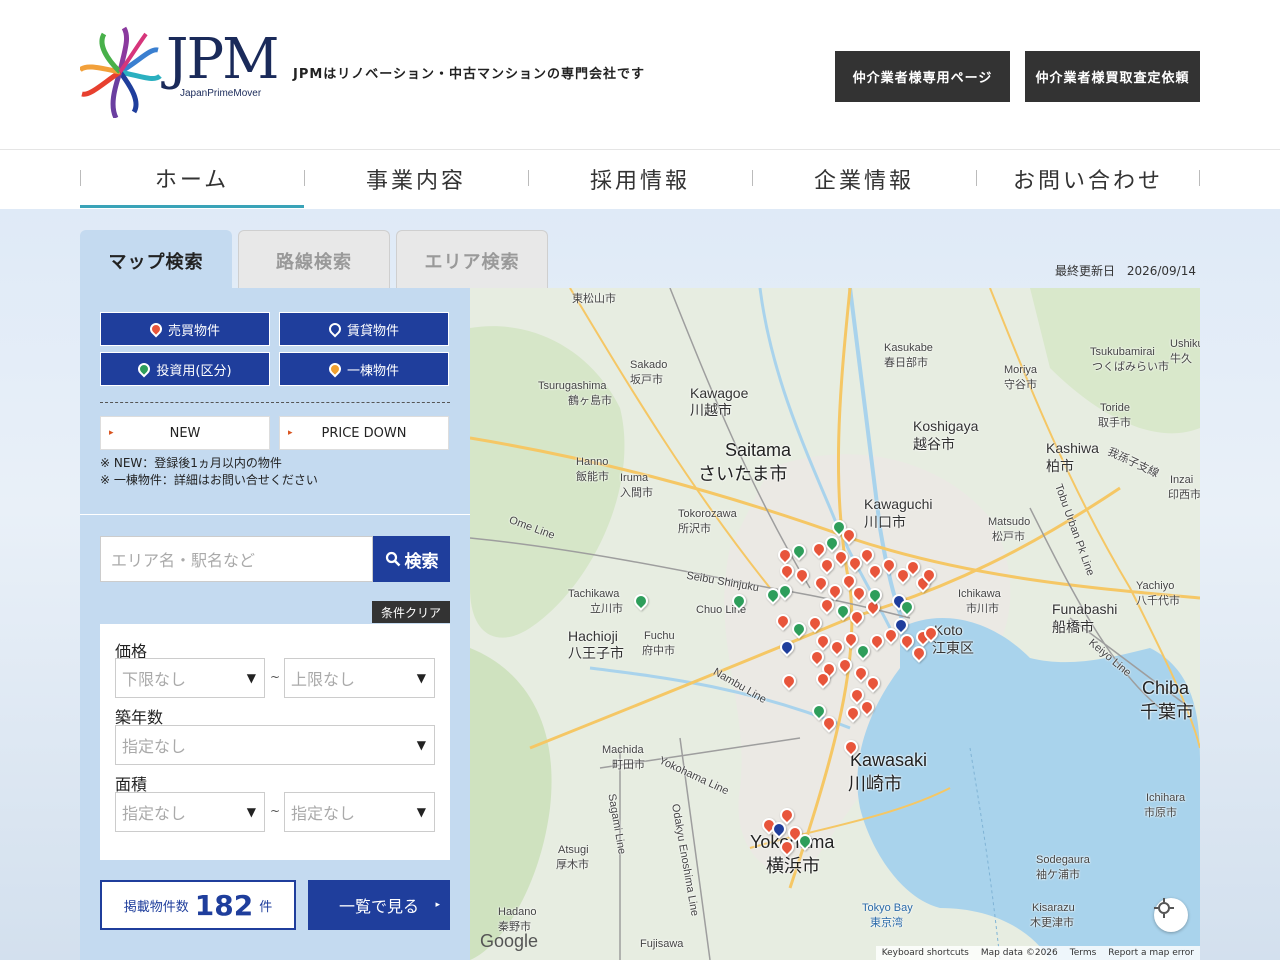 The image size is (1280, 960). I want to click on nav-contact: お問い合わせ, so click(1088, 179).